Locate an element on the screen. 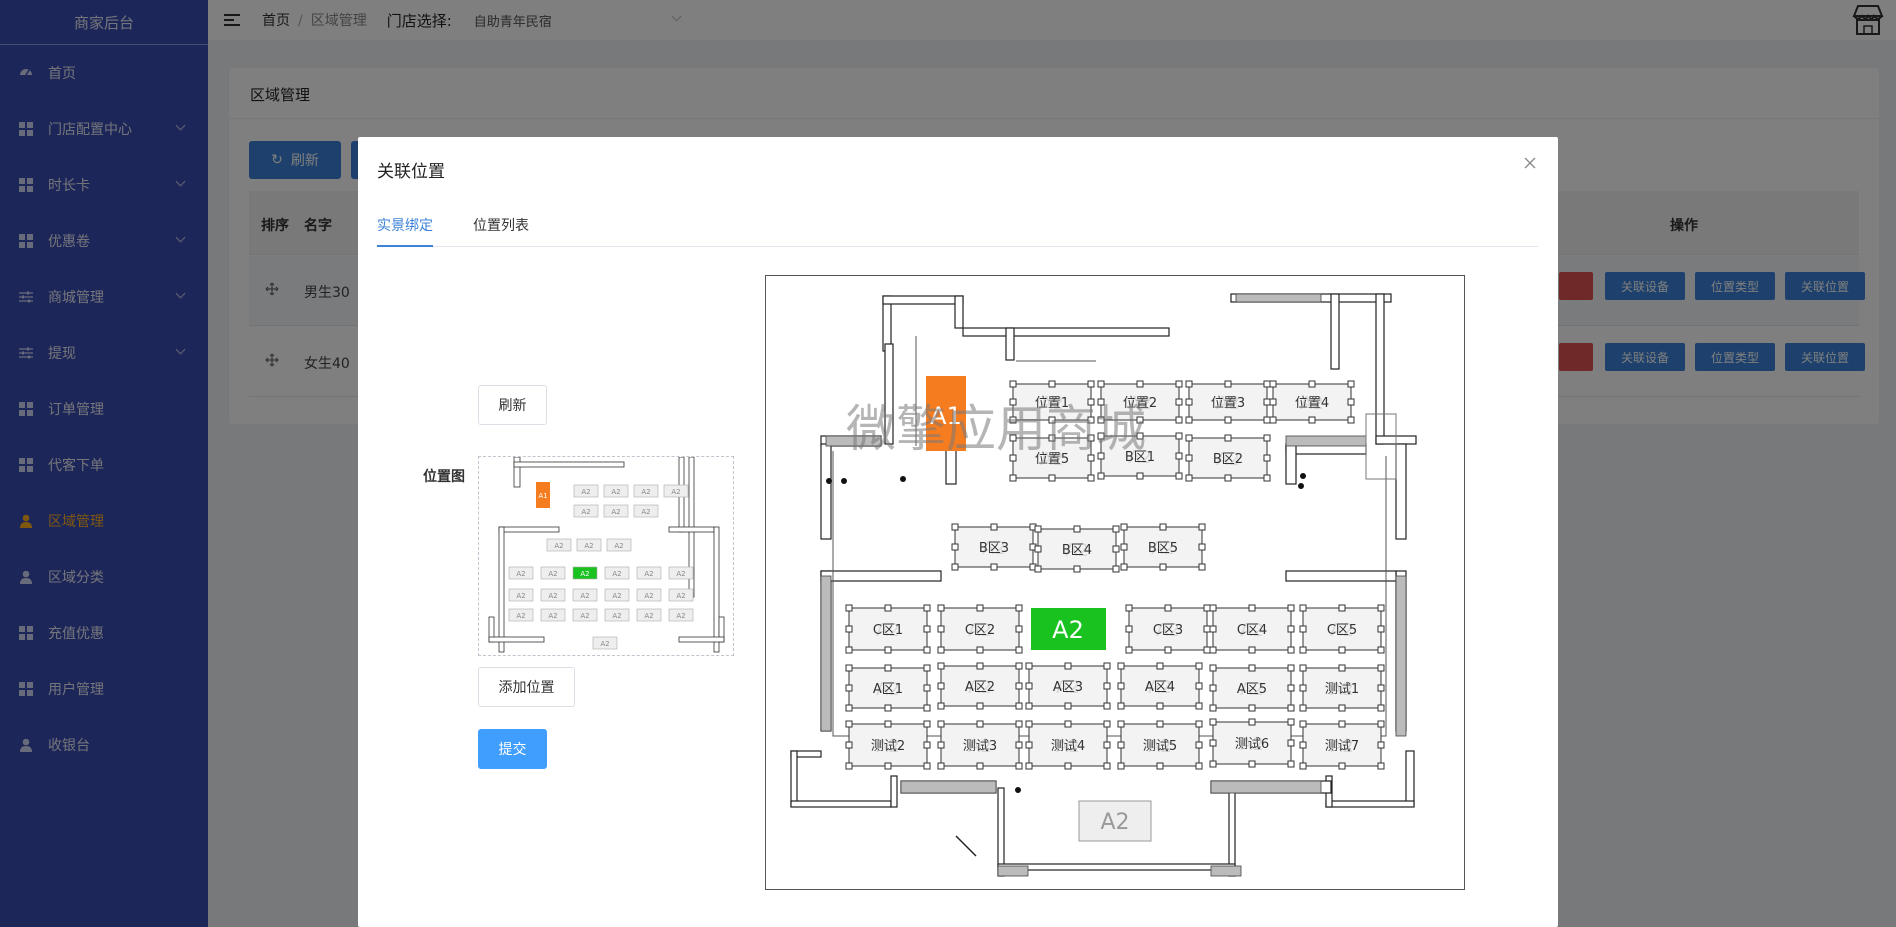  position-box: A2A区3 is located at coordinates (1068, 686).